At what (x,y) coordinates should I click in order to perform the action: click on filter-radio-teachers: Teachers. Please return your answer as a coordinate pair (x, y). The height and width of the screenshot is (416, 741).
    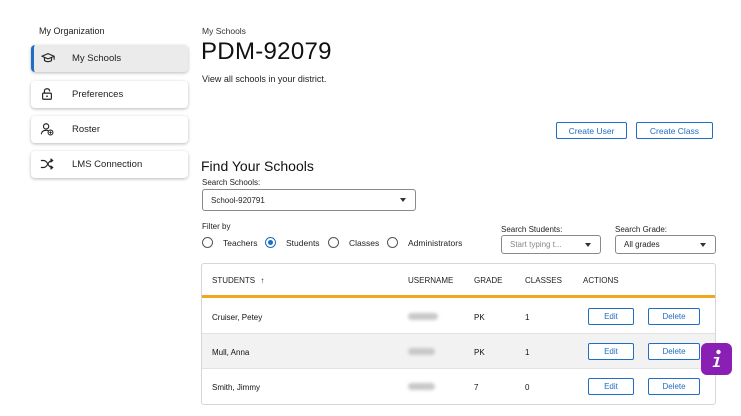
    Looking at the image, I should click on (230, 242).